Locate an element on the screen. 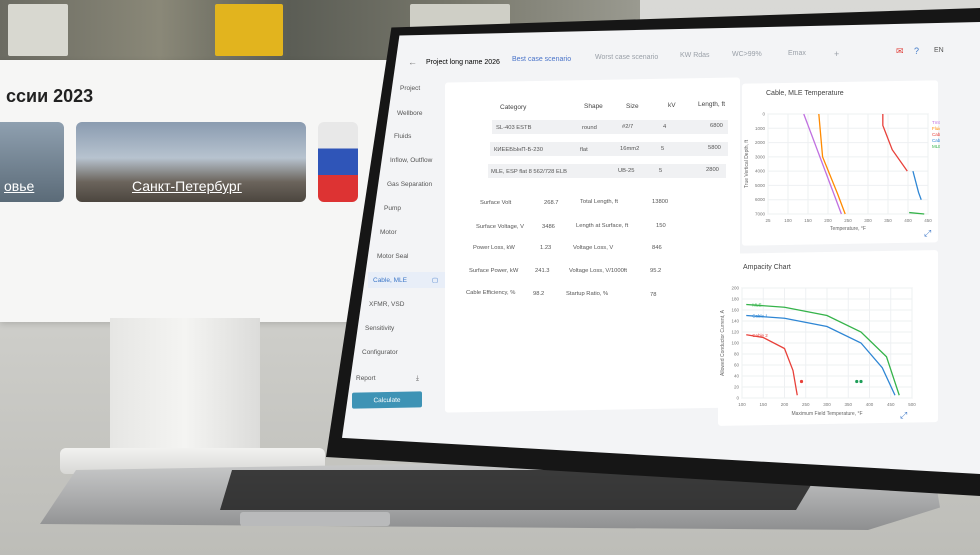 Image resolution: width=980 pixels, height=555 pixels. arrow-left-icon: ← is located at coordinates (412, 62).